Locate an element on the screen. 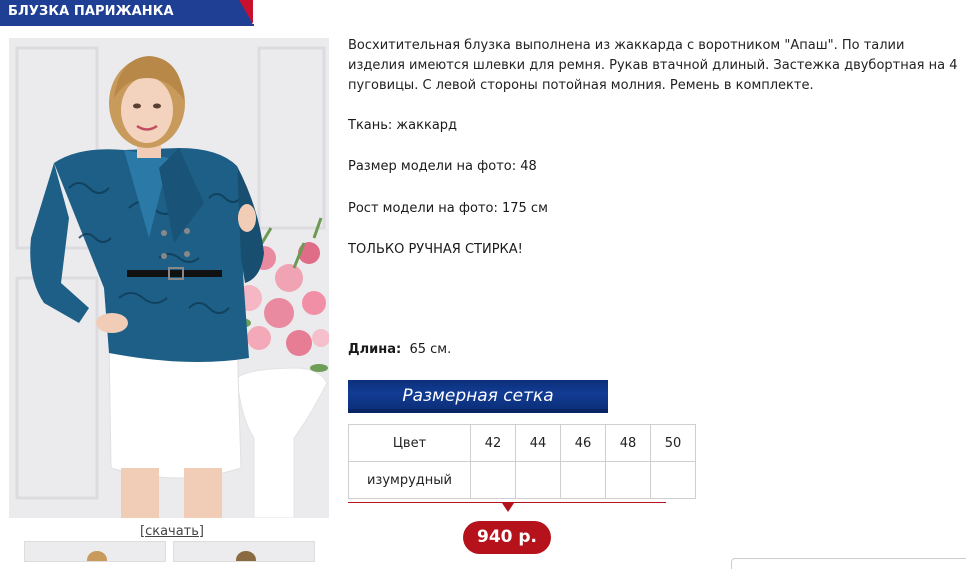 The image size is (966, 569). size-header-44: 44 is located at coordinates (538, 443).